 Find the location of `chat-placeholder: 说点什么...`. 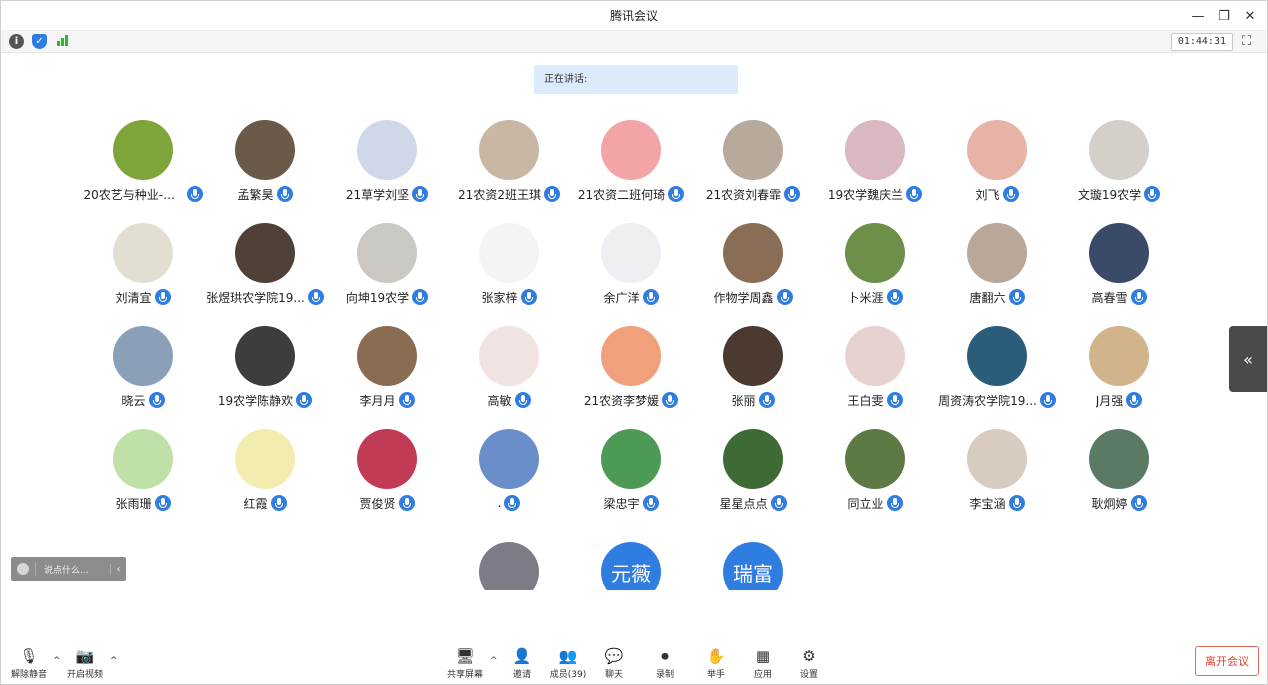

chat-placeholder: 说点什么... is located at coordinates (77, 569).